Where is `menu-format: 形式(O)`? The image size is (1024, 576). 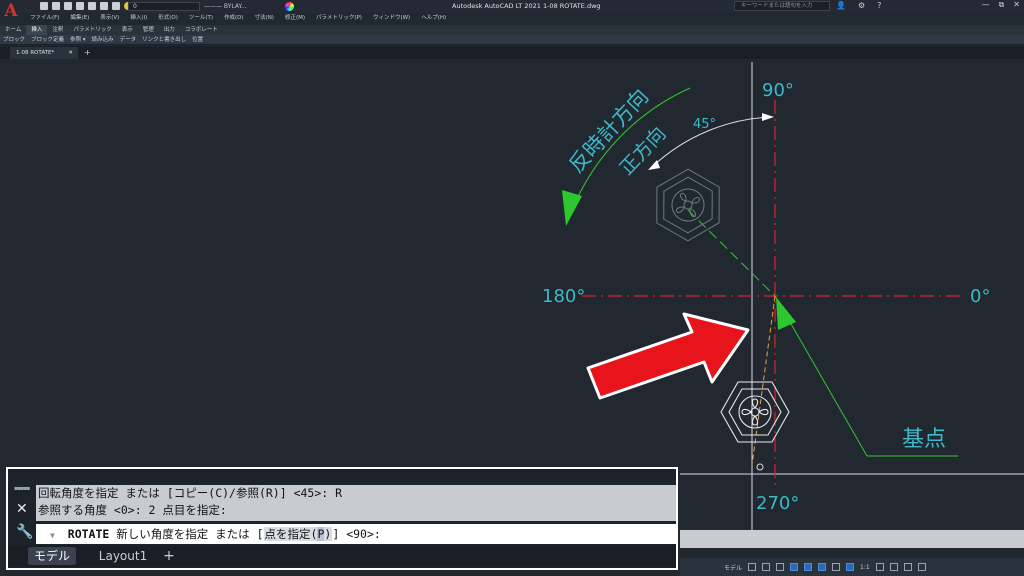 menu-format: 形式(O) is located at coordinates (171, 18).